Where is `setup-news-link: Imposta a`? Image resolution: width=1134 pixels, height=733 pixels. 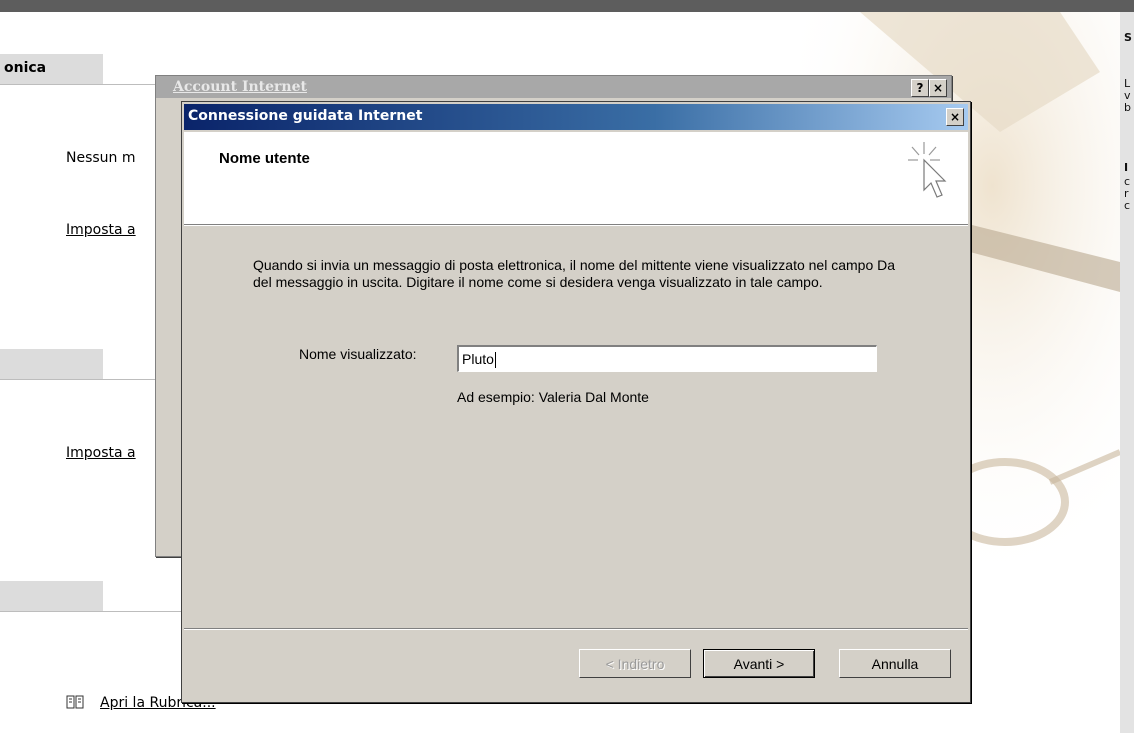 setup-news-link: Imposta a is located at coordinates (101, 453).